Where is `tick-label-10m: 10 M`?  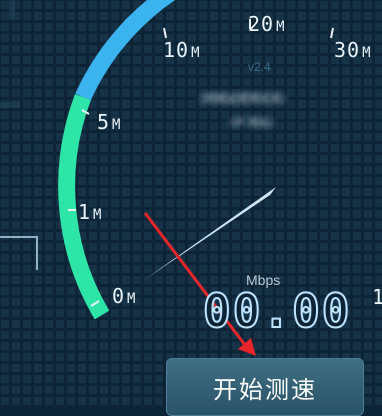
tick-label-10m: 10 M is located at coordinates (182, 50).